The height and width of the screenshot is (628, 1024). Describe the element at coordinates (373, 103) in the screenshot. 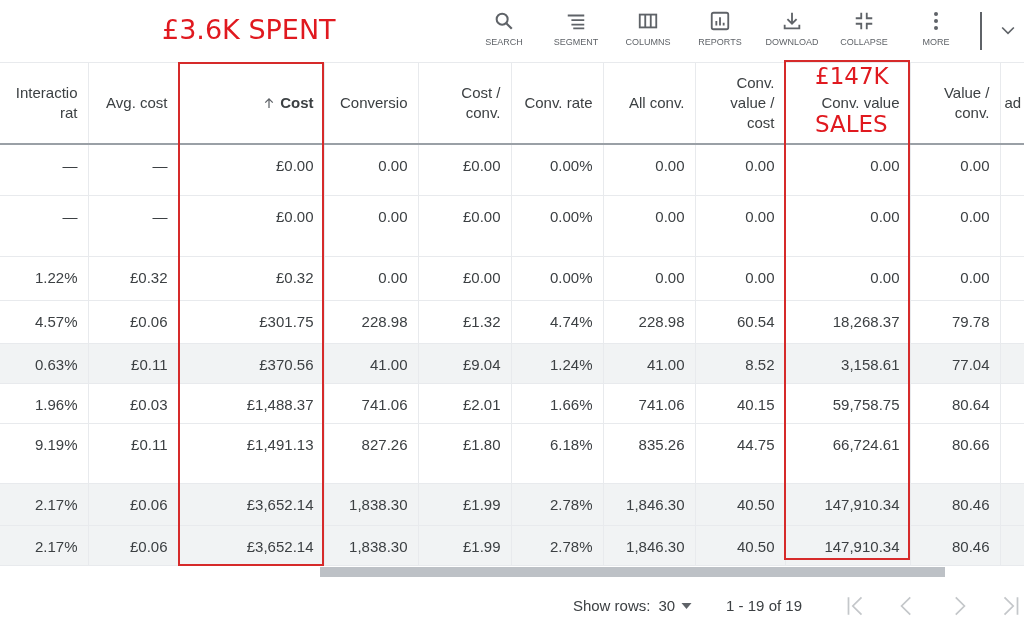

I see `column-header: Conversio` at that location.